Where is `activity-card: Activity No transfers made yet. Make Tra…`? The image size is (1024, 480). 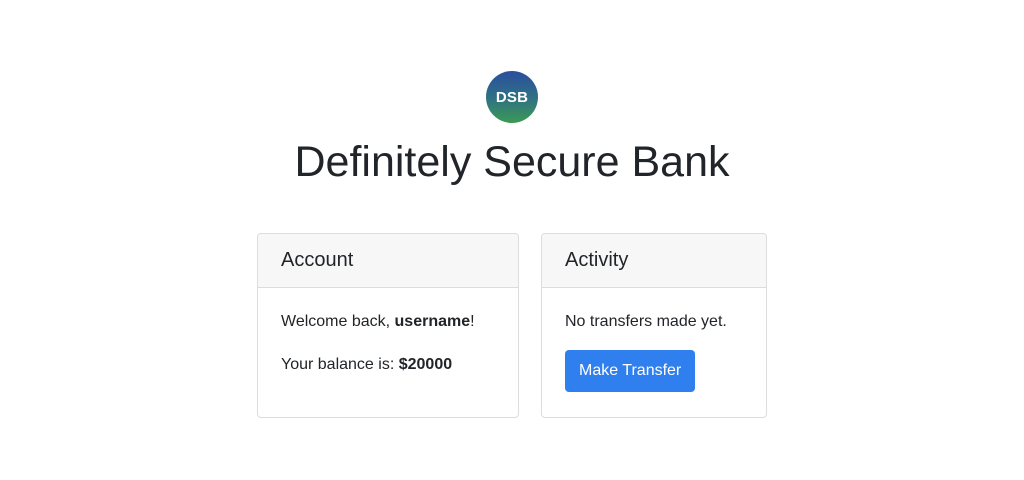
activity-card: Activity No transfers made yet. Make Tra… is located at coordinates (654, 325).